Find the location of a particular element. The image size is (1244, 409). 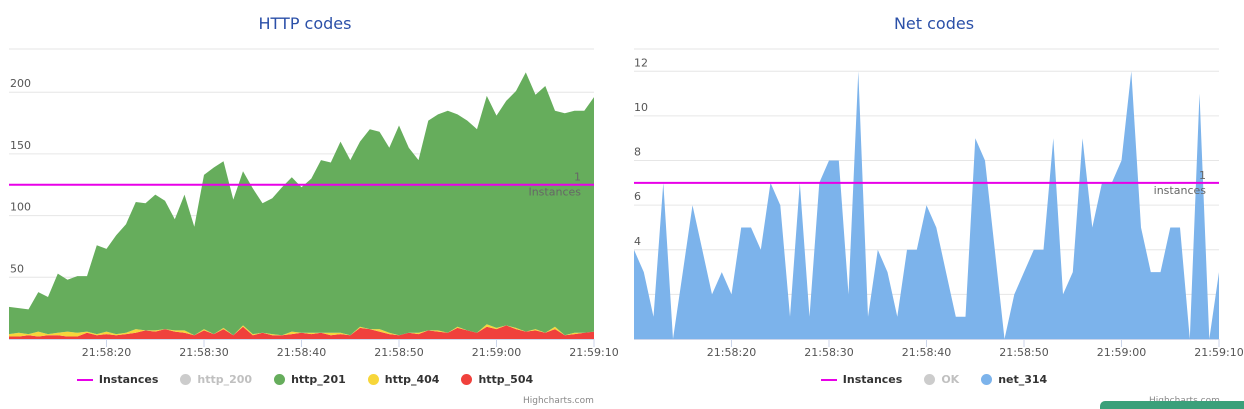

plot-line-name-label: instances is located at coordinates (1180, 190).